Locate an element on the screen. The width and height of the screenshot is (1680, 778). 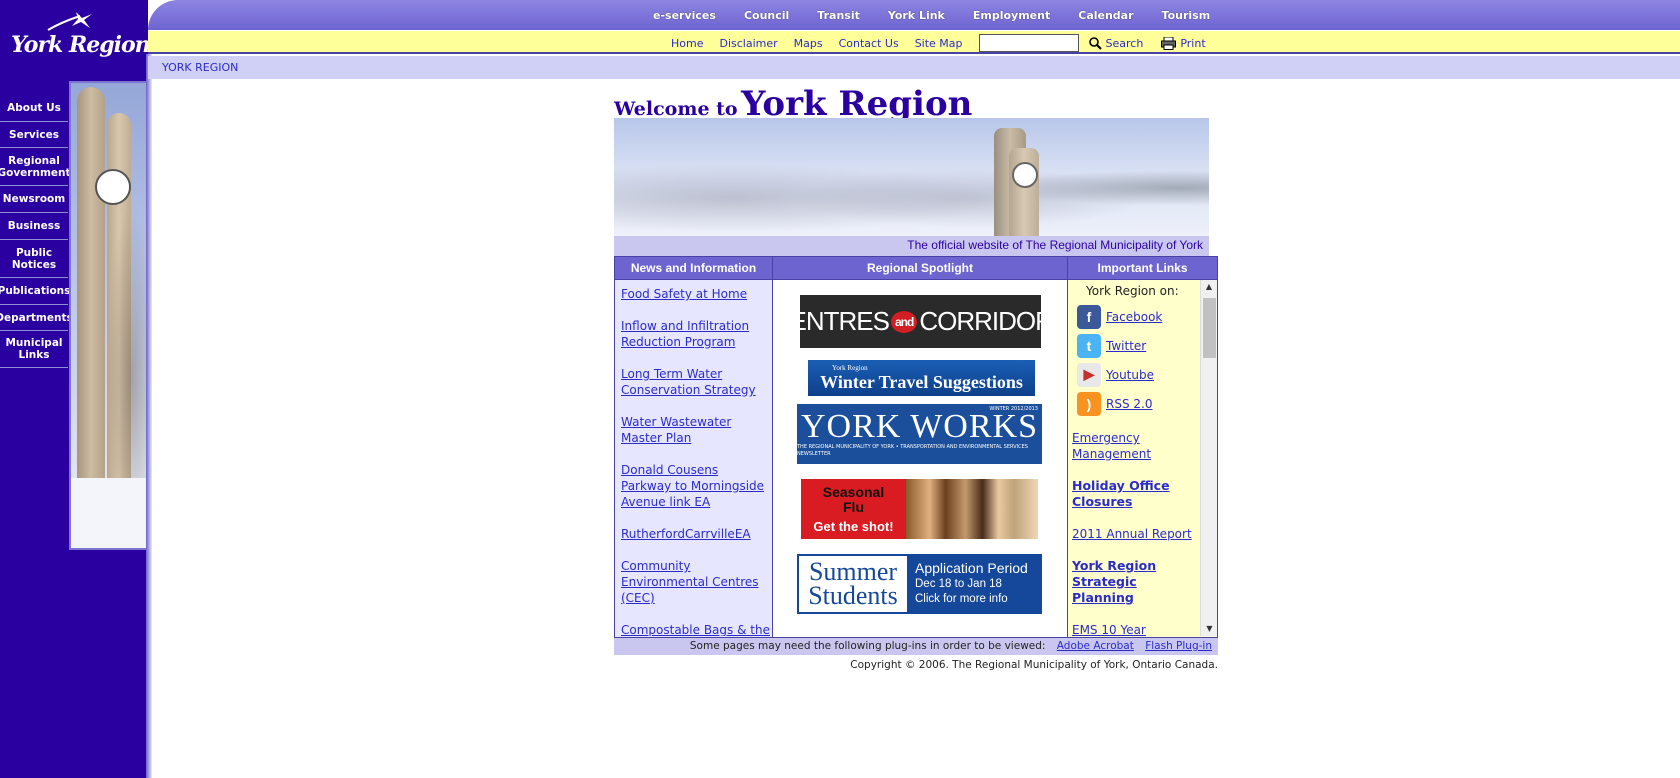
important-link: Emergency Management is located at coordinates (1135, 446).